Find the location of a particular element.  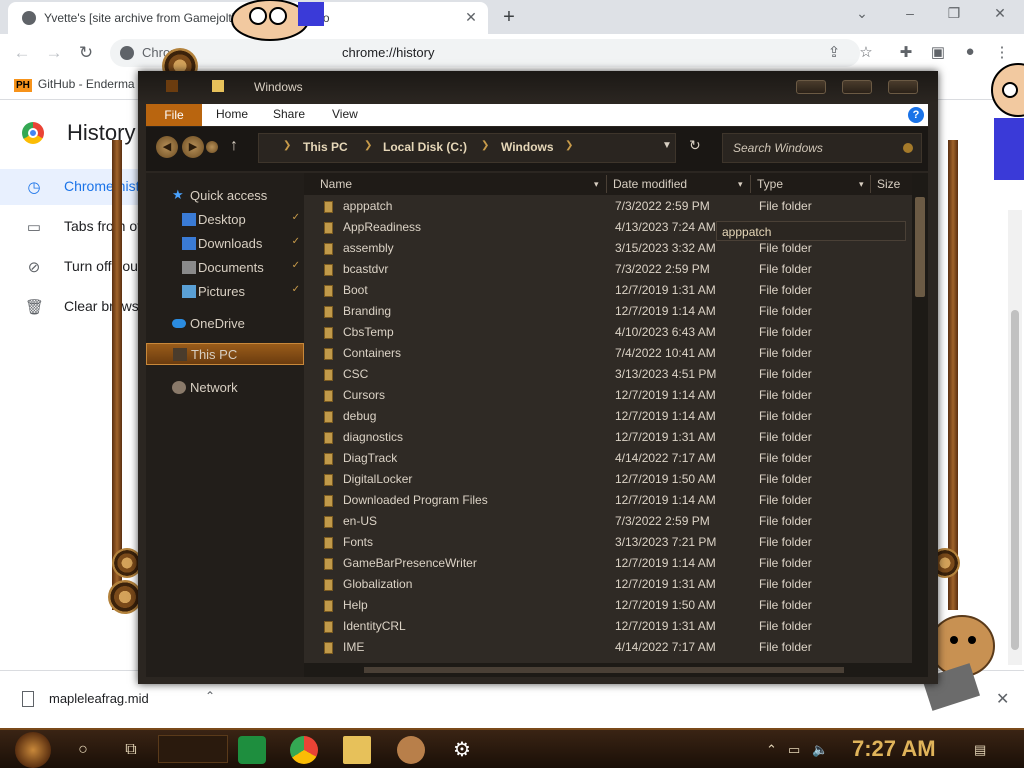

breadcrumb-windows: Windows is located at coordinates (527, 147).